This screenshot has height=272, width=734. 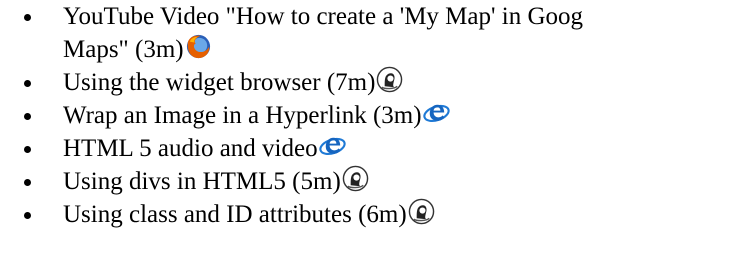 What do you see at coordinates (367, 148) in the screenshot?
I see `list-item: HTML 5 audio and video` at bounding box center [367, 148].